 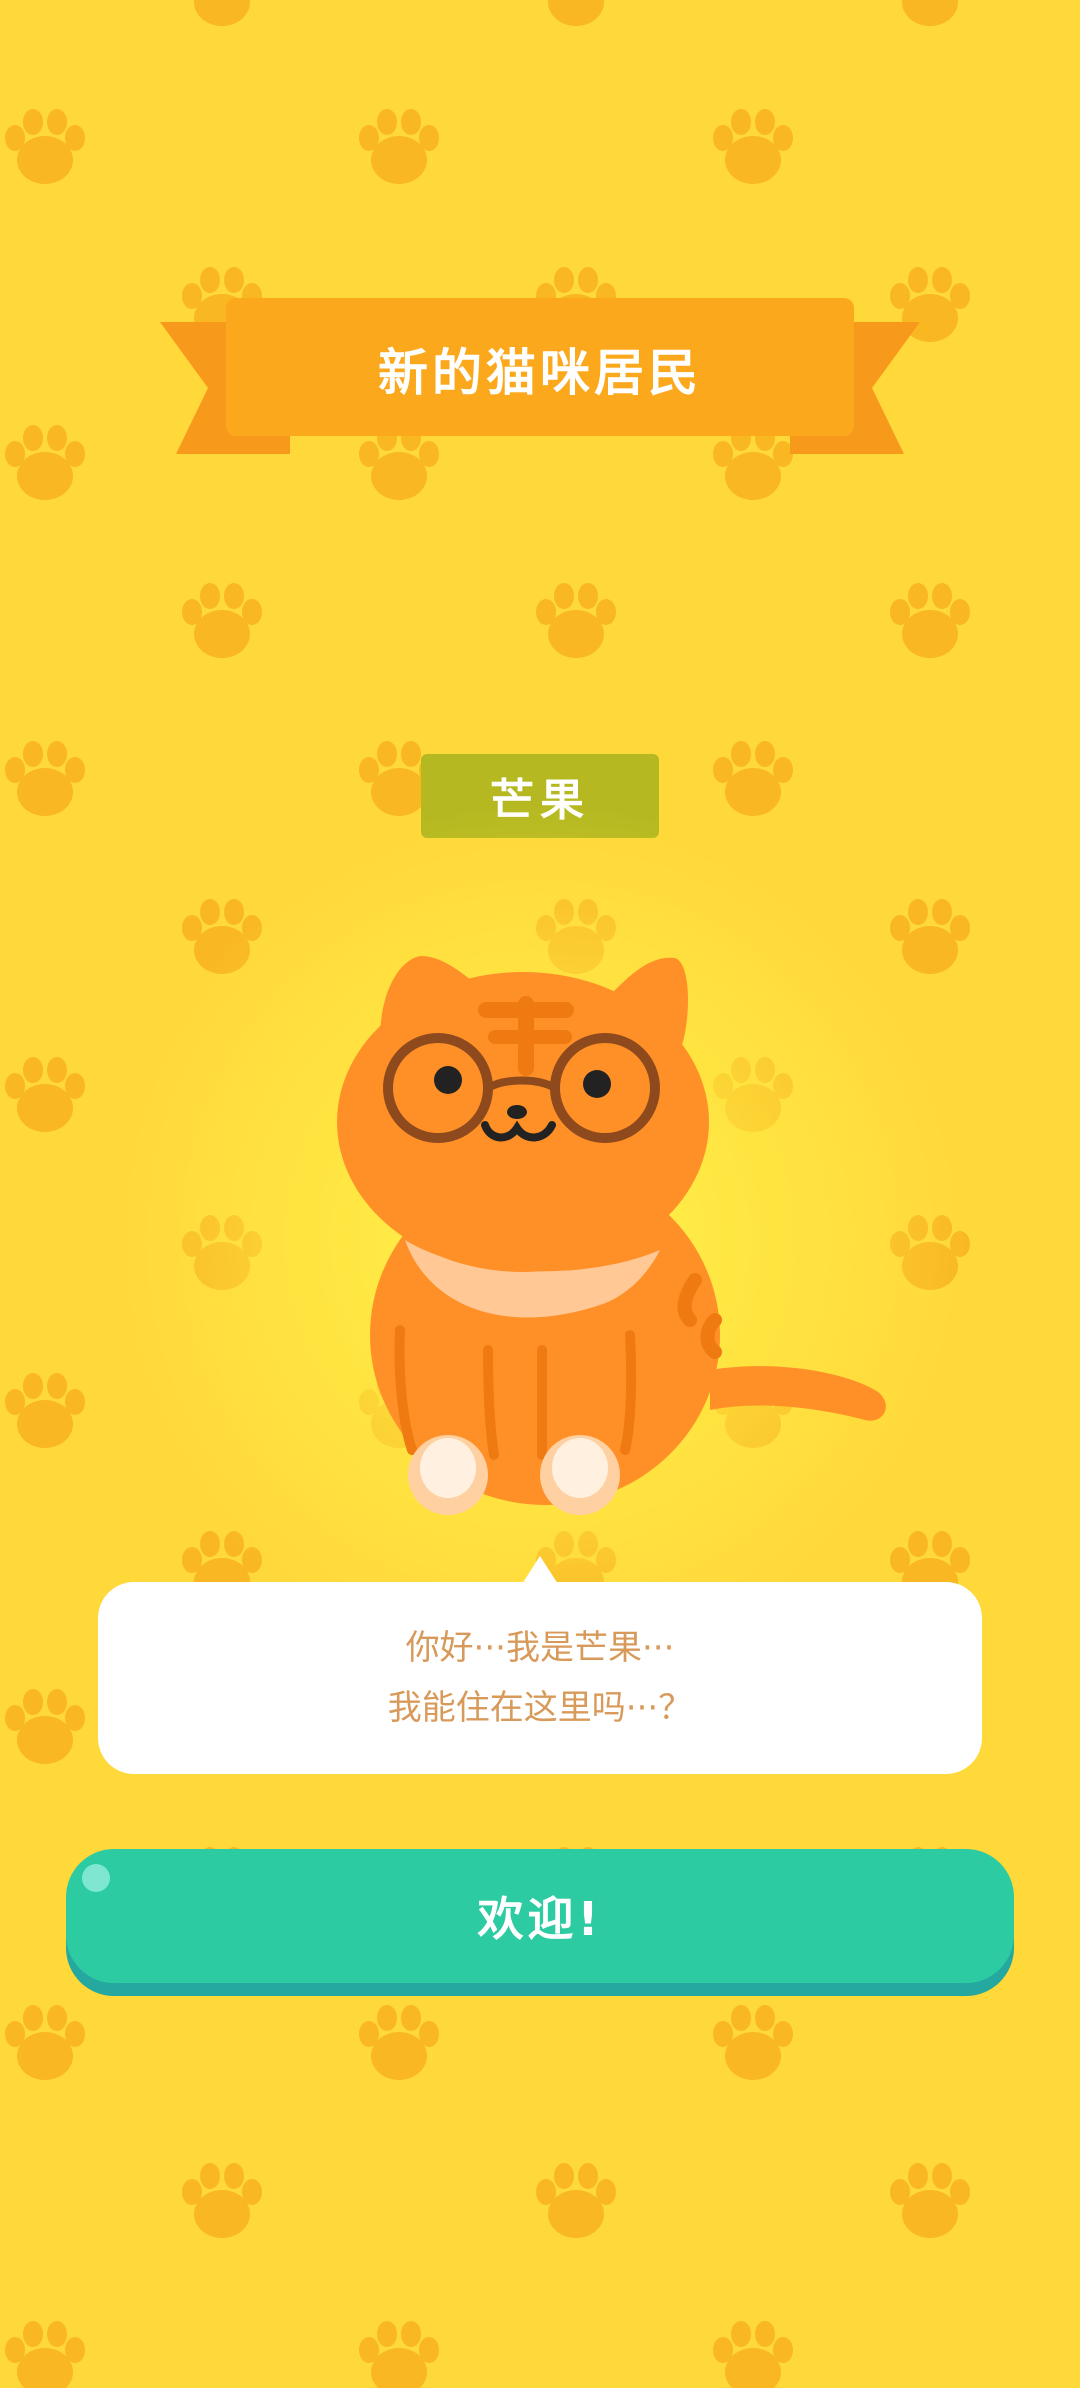 What do you see at coordinates (540, 1570) in the screenshot?
I see `speech-bubble-tail` at bounding box center [540, 1570].